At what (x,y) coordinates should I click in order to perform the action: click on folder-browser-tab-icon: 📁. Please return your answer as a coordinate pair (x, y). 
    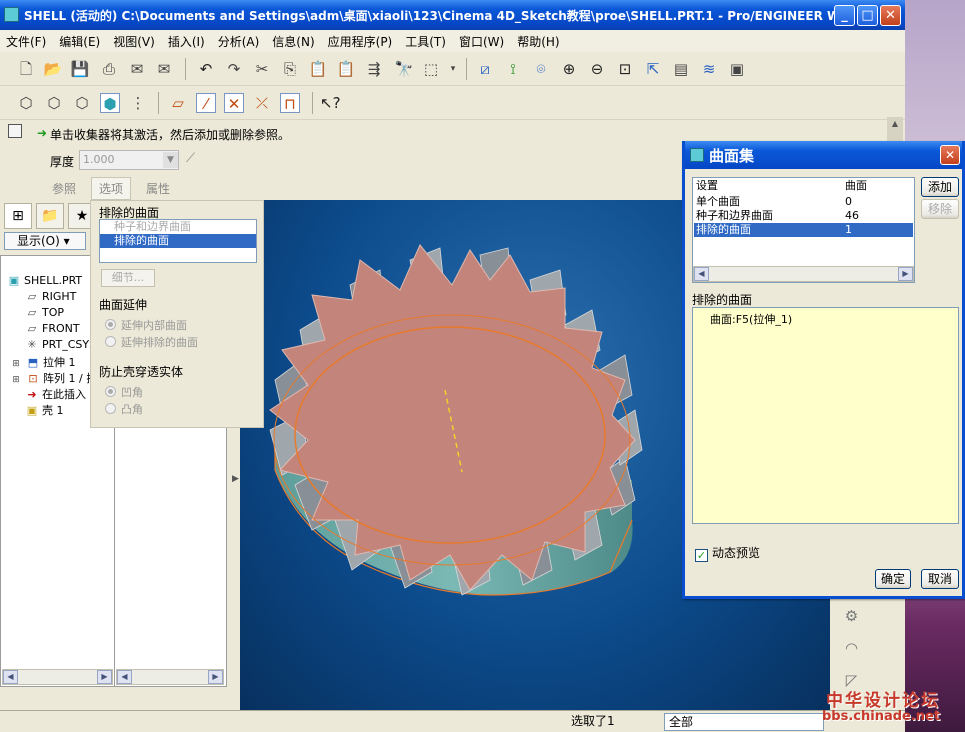
    Looking at the image, I should click on (50, 216).